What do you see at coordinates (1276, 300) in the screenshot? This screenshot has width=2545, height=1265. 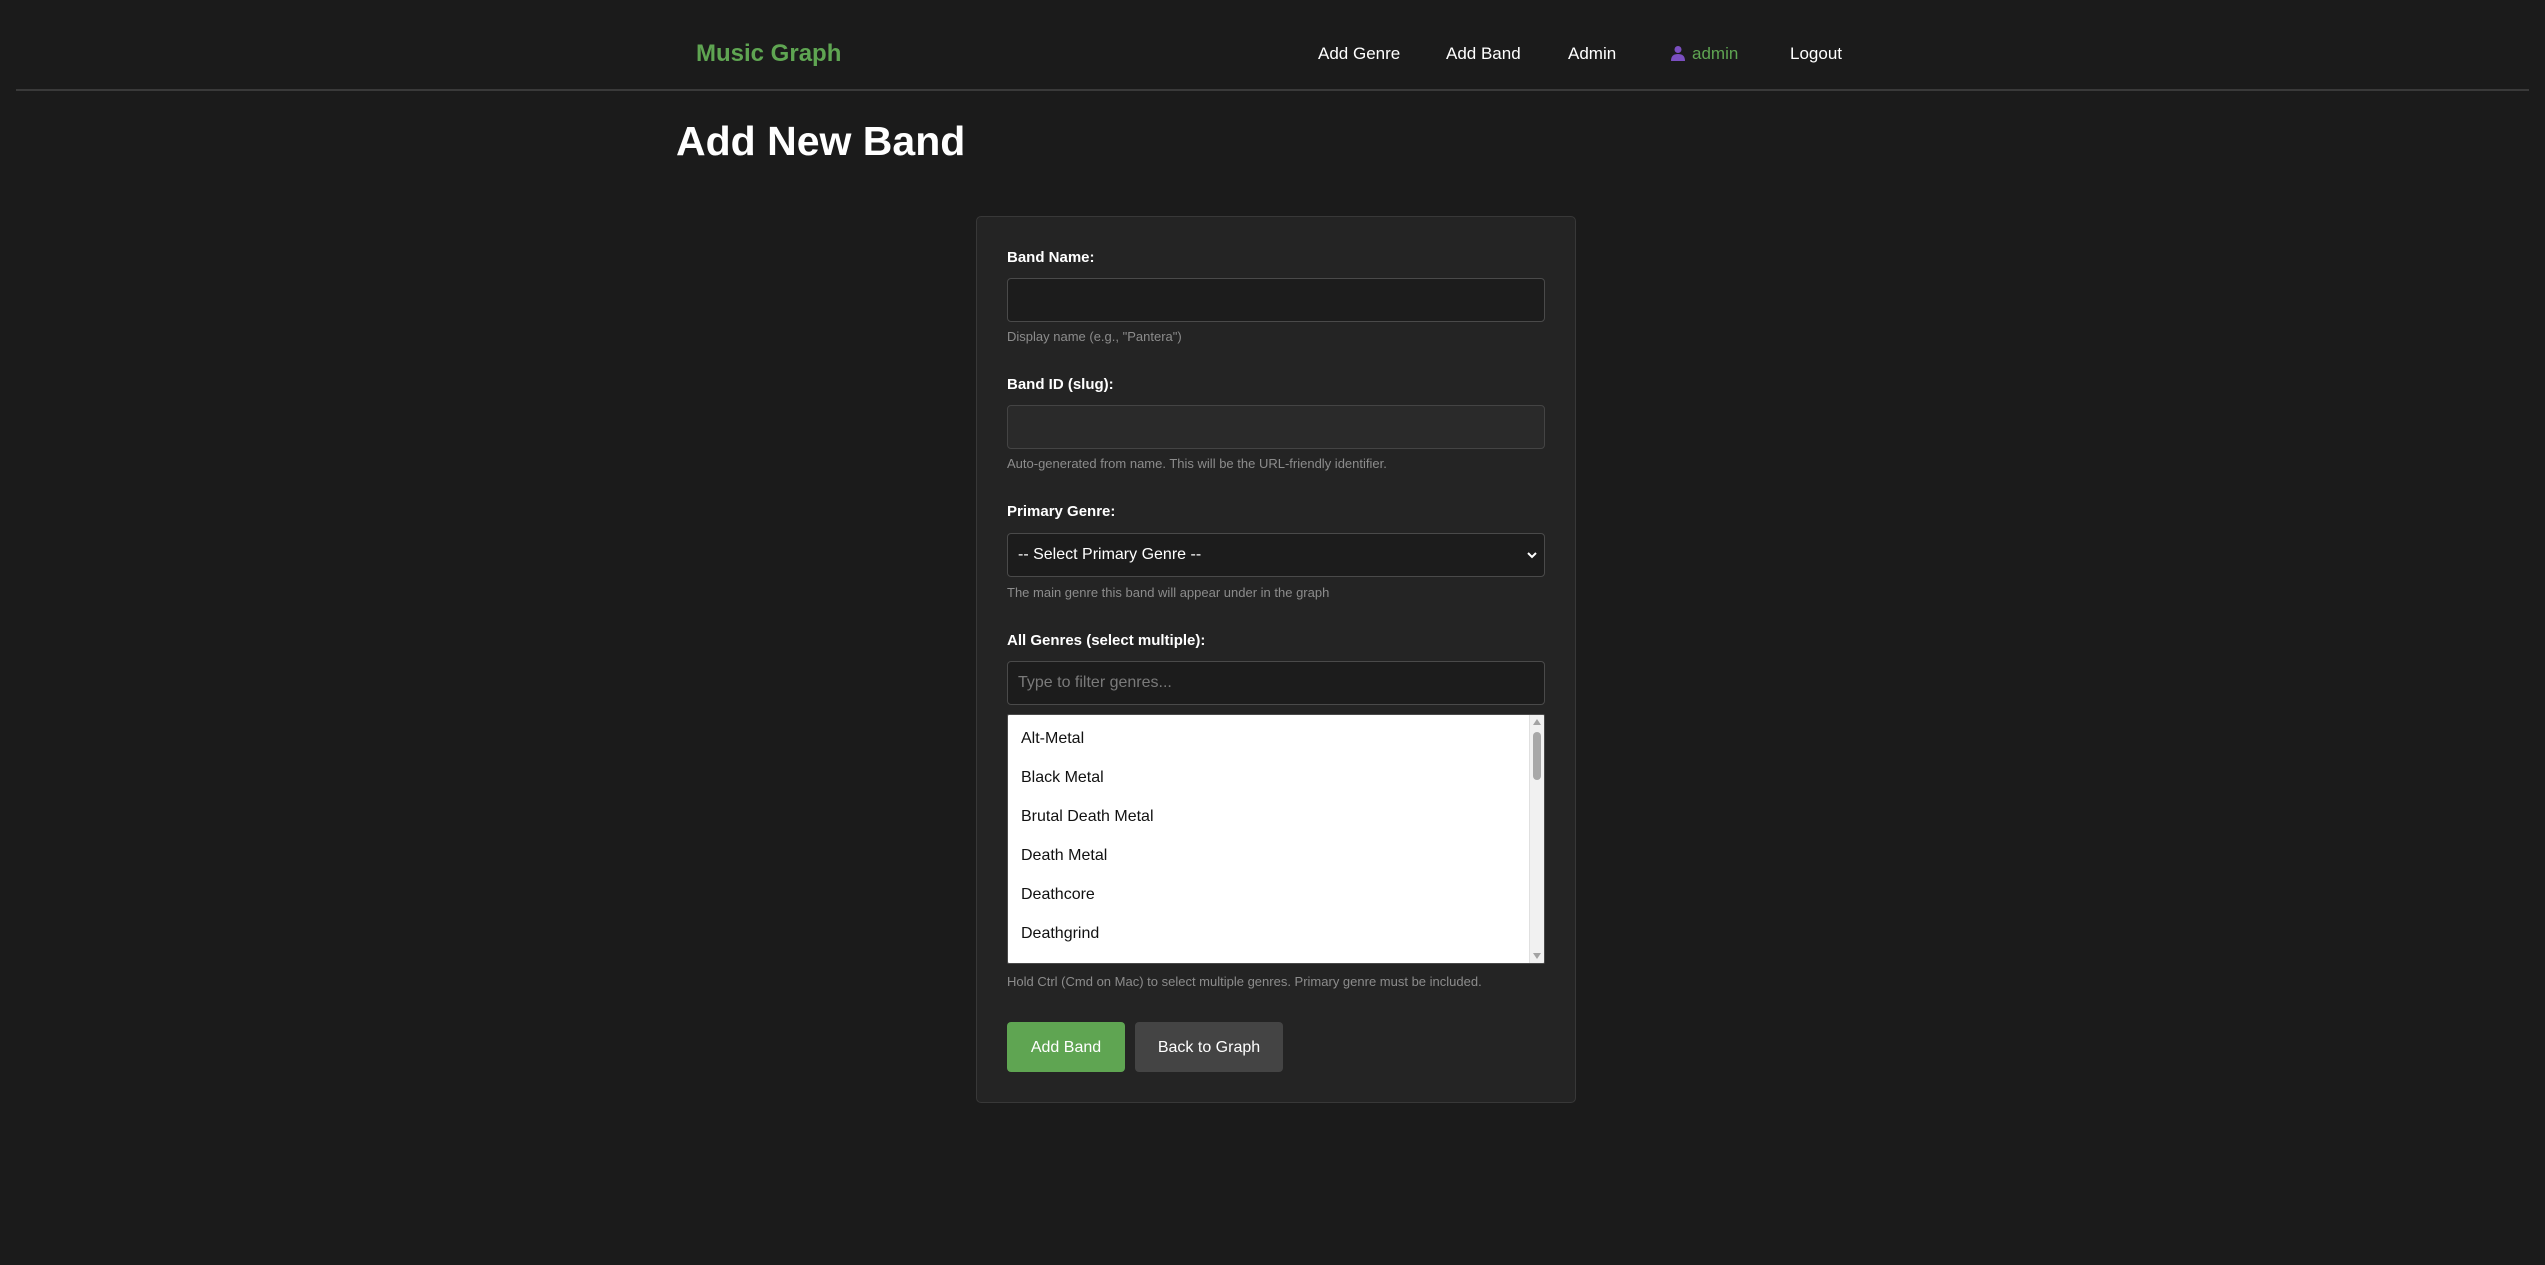 I see `band-name-input` at bounding box center [1276, 300].